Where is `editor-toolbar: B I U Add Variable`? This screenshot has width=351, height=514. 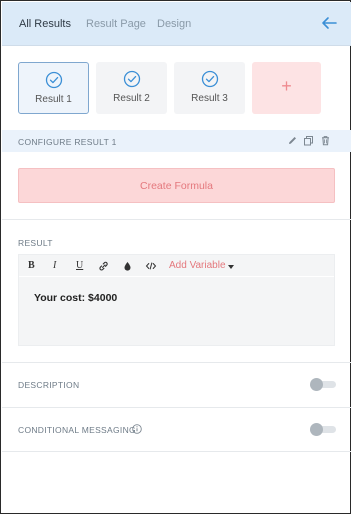
editor-toolbar: B I U Add Variable is located at coordinates (176, 266).